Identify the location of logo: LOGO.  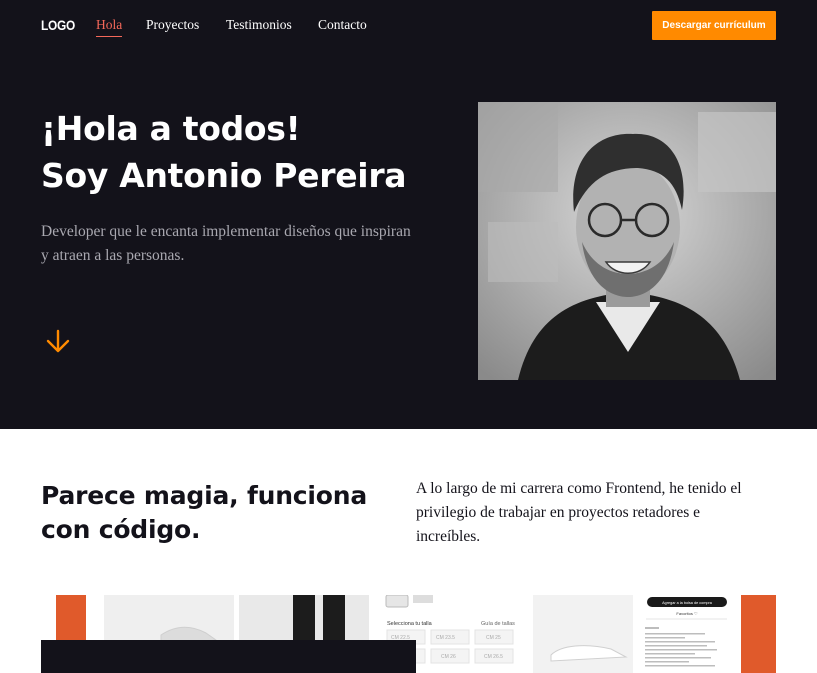
(58, 25).